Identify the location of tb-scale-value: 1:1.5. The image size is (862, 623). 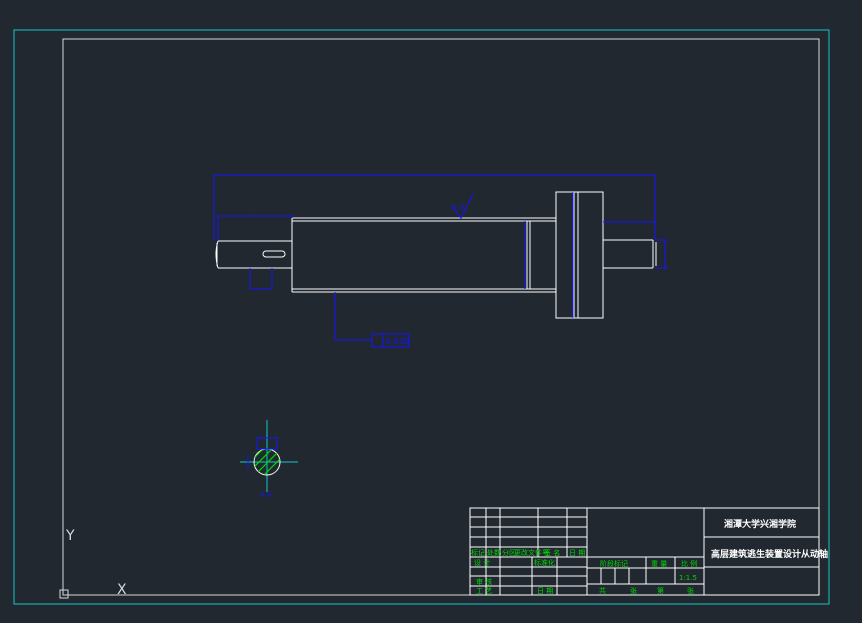
(688, 578).